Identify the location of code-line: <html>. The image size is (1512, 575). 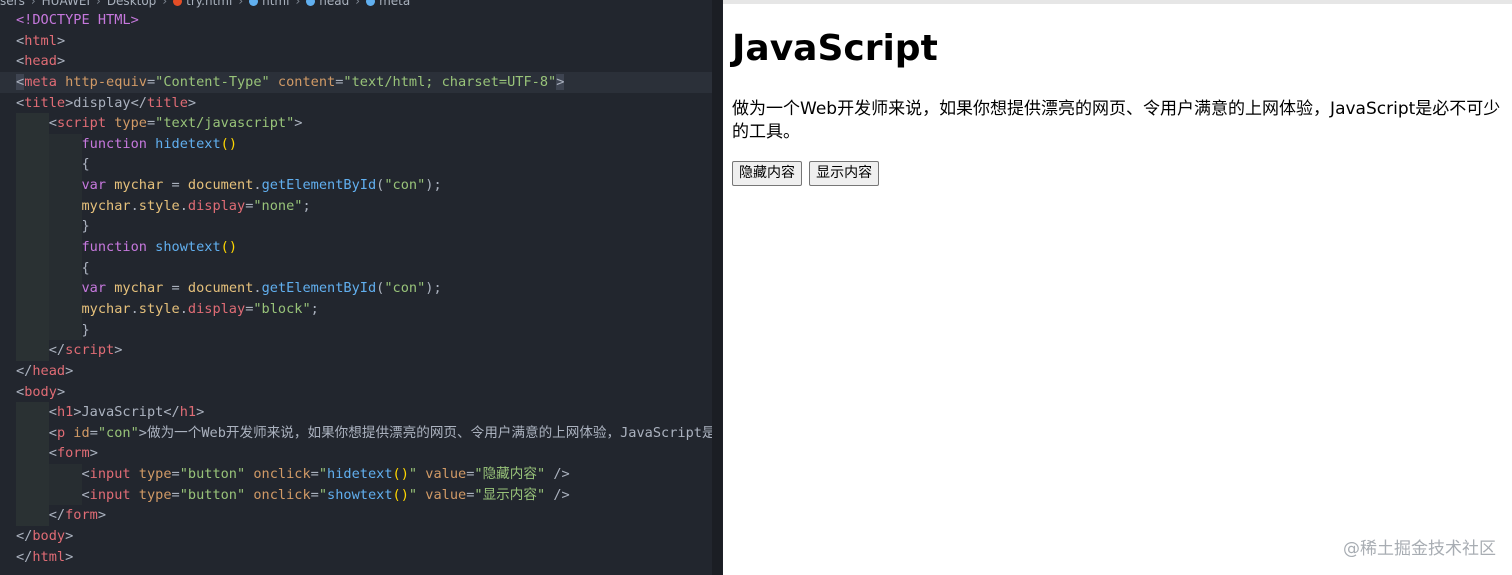
(356, 41).